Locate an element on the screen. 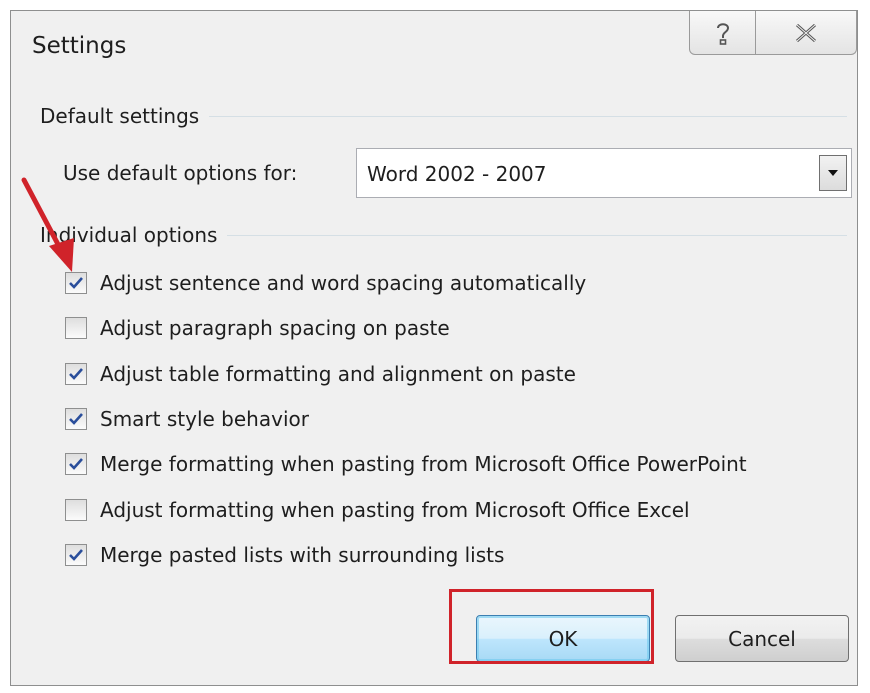 This screenshot has width=870, height=693. chevron-down-icon is located at coordinates (833, 173).